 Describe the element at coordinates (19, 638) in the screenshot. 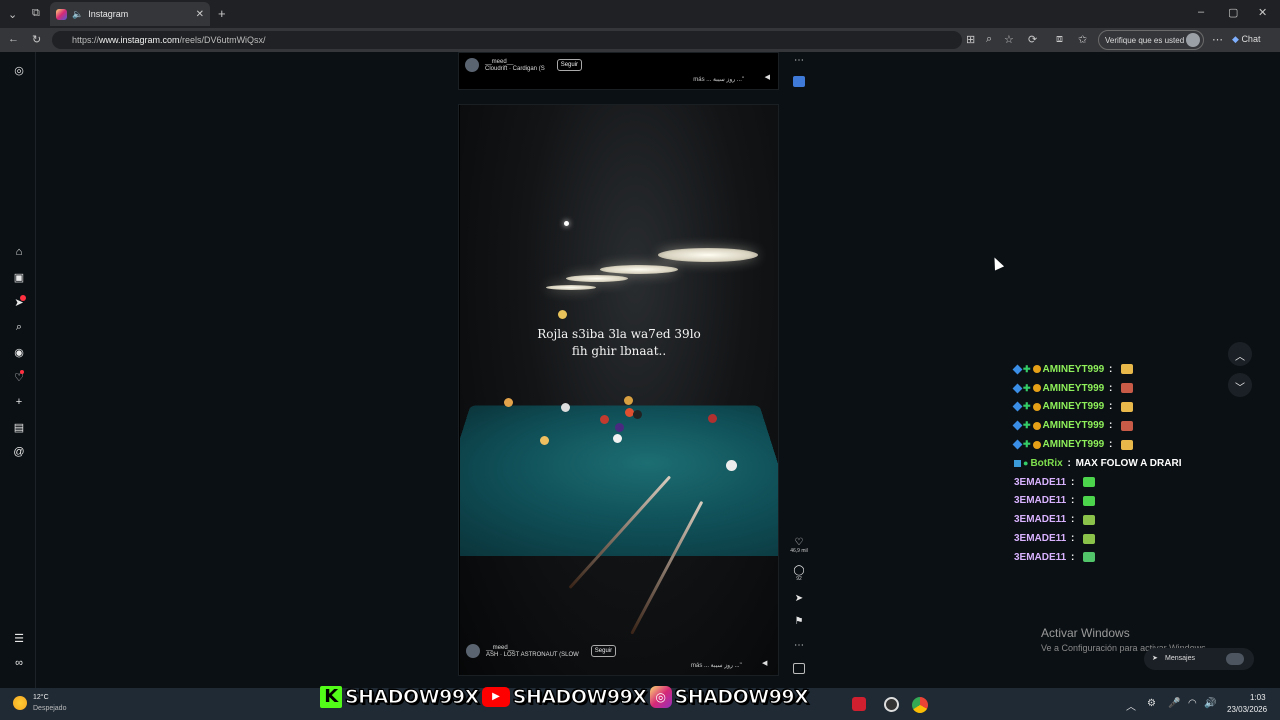

I see `menu-icon: ☰` at that location.